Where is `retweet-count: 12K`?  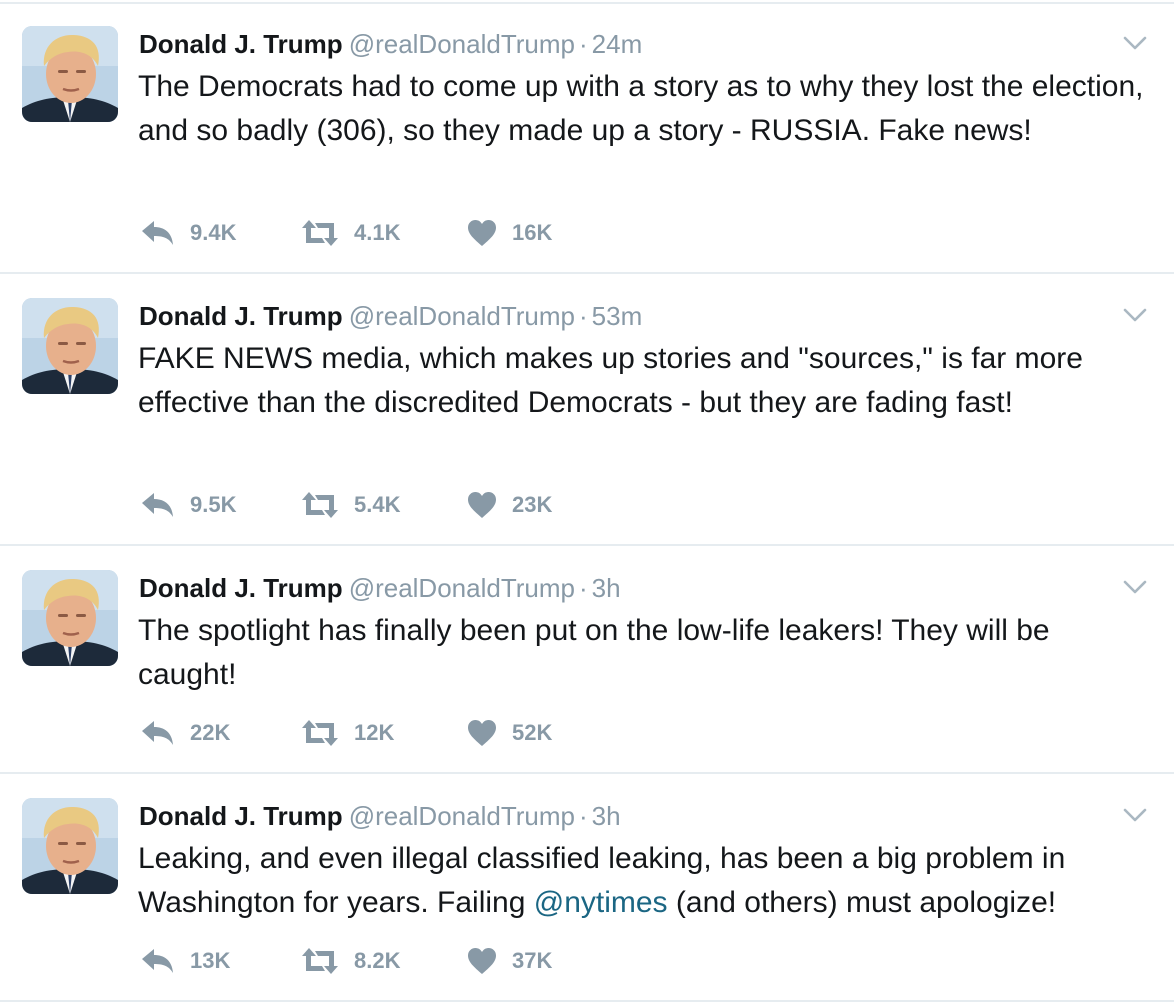
retweet-count: 12K is located at coordinates (374, 732).